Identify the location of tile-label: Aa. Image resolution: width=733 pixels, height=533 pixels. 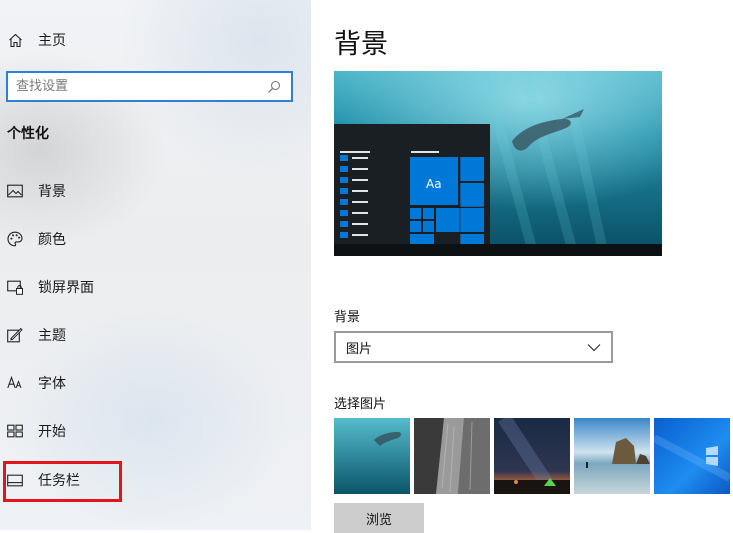
(434, 184).